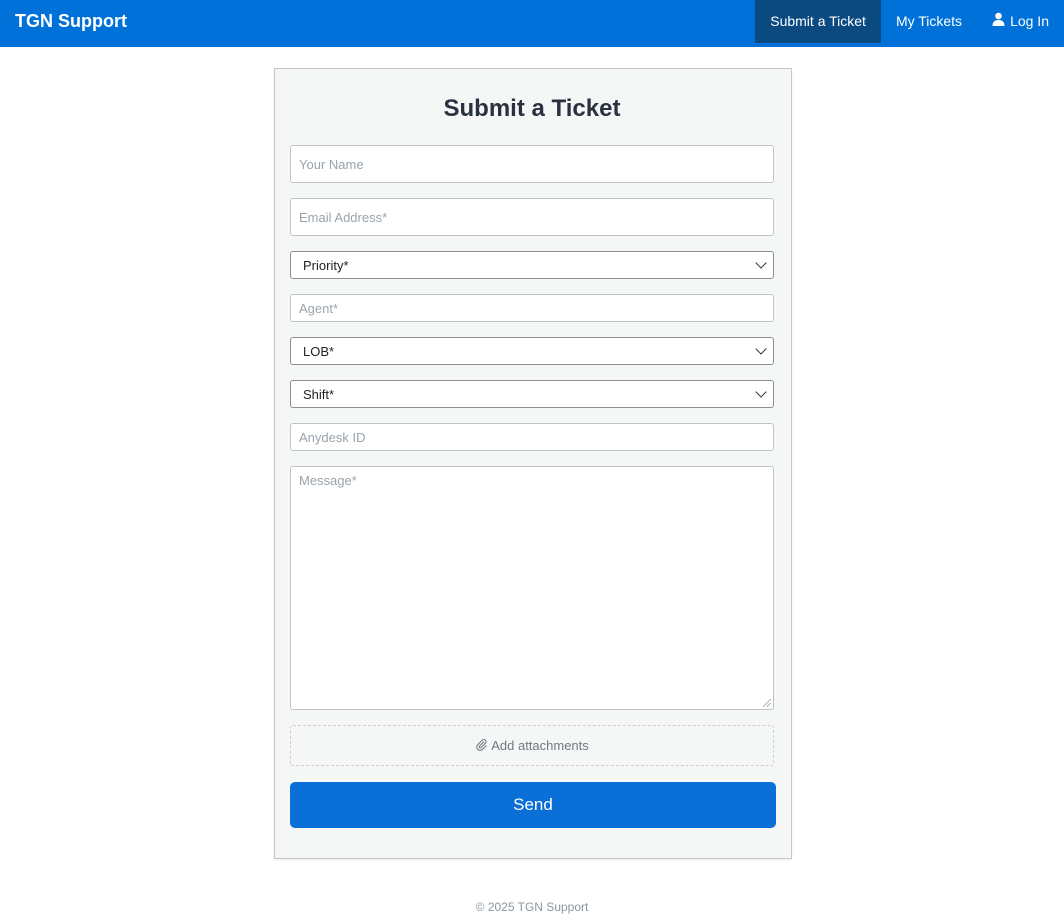  I want to click on name-input, so click(532, 164).